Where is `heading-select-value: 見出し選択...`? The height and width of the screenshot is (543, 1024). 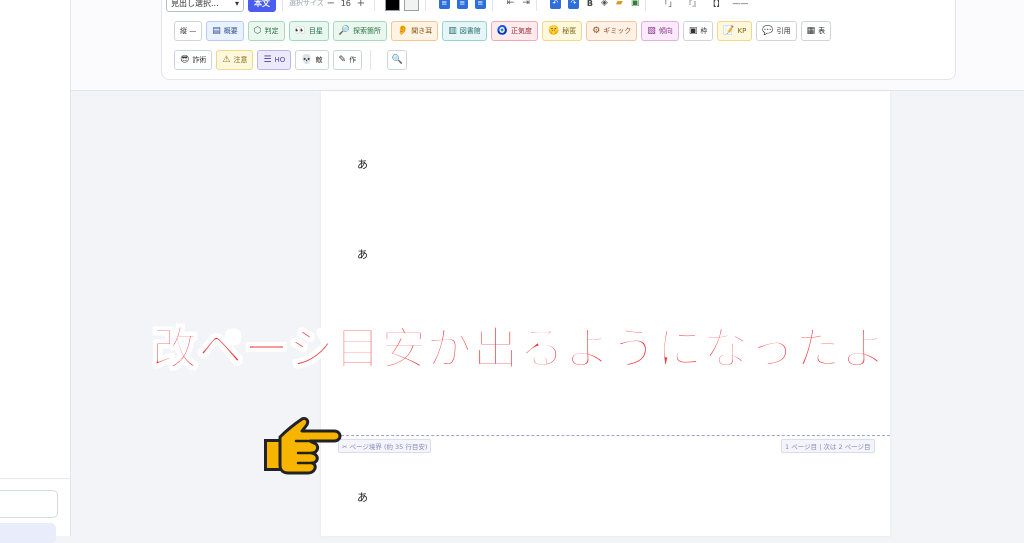 heading-select-value: 見出し選択... is located at coordinates (195, 4).